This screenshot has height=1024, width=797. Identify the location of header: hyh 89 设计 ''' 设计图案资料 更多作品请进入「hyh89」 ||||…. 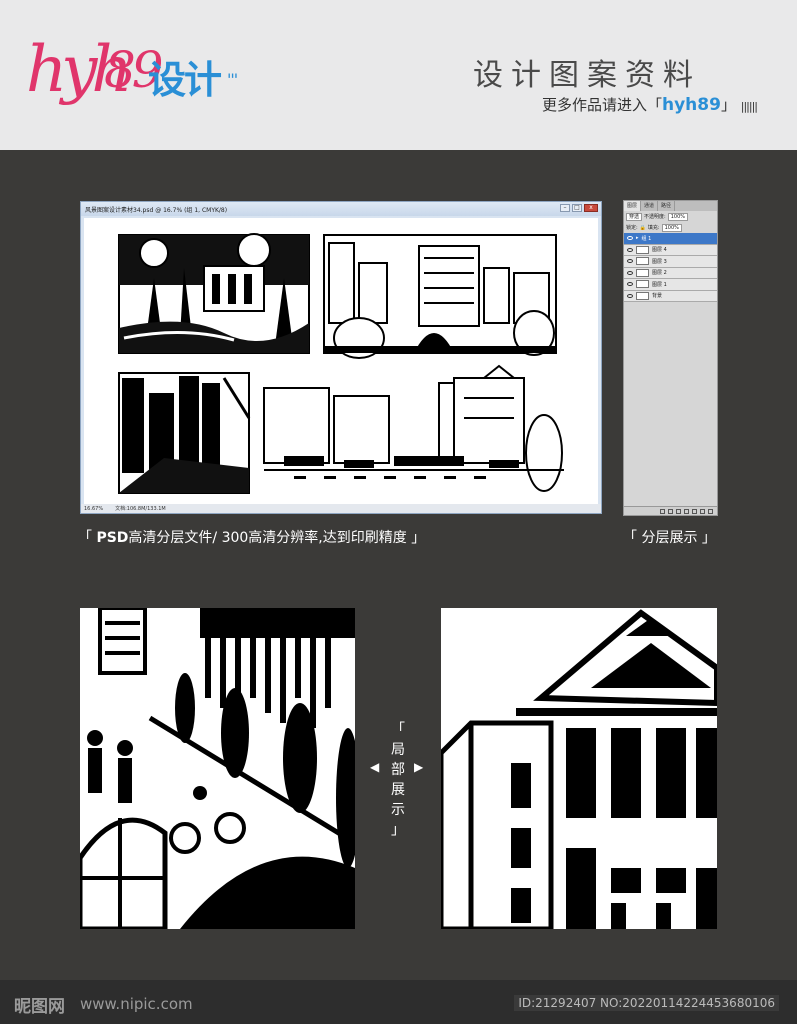
(398, 75).